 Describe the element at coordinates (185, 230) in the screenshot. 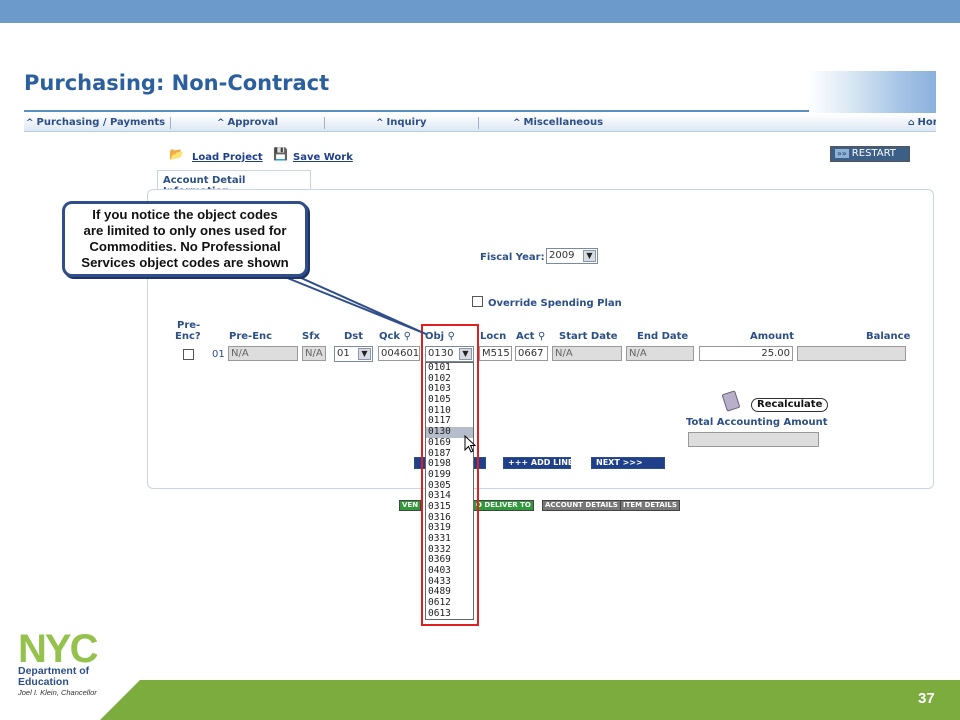

I see `callout-line: are limited to only ones used for` at that location.